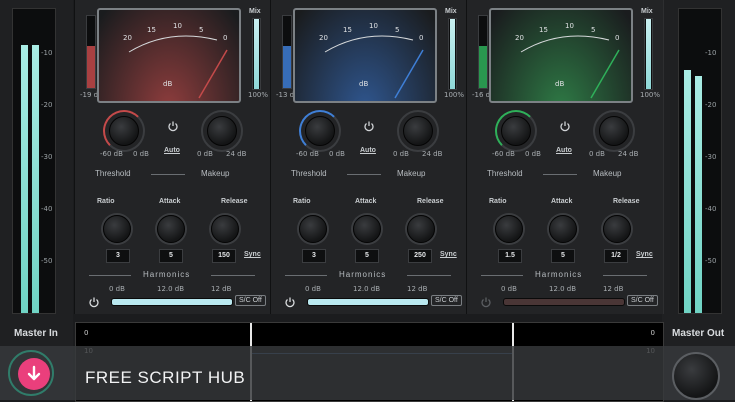 The height and width of the screenshot is (402, 735). What do you see at coordinates (432, 154) in the screenshot?
I see `makeup-max: 24 dB` at bounding box center [432, 154].